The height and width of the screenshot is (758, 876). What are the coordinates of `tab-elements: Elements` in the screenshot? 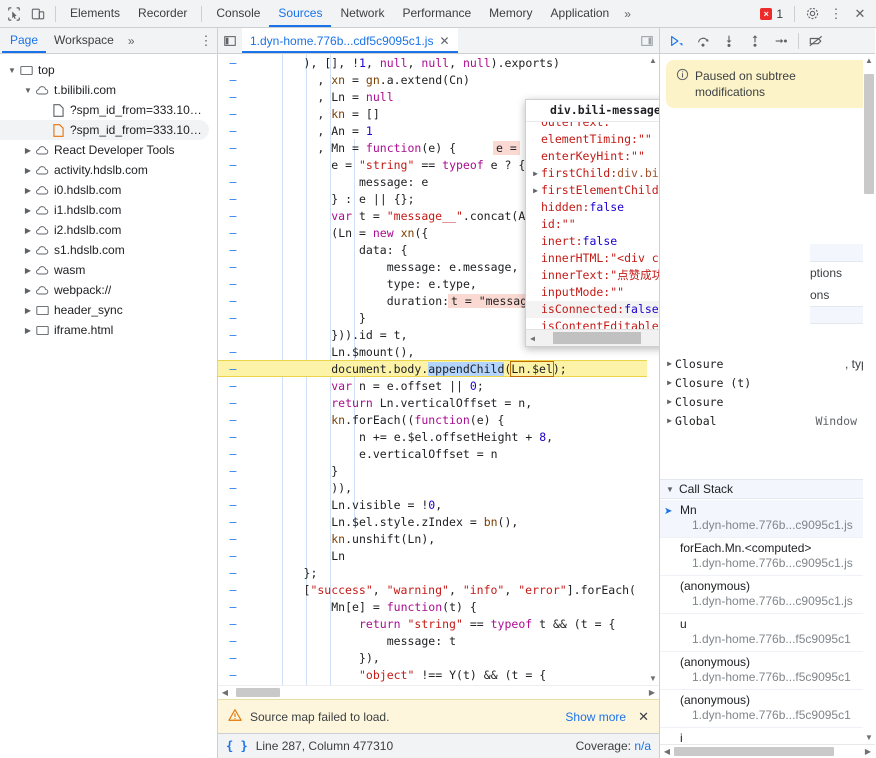 It's located at (95, 13).